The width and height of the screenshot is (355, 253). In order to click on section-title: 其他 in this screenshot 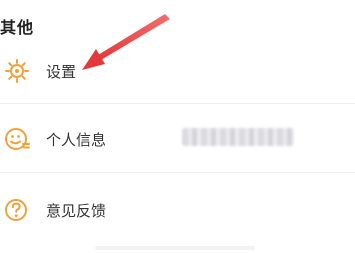, I will do `click(17, 27)`.